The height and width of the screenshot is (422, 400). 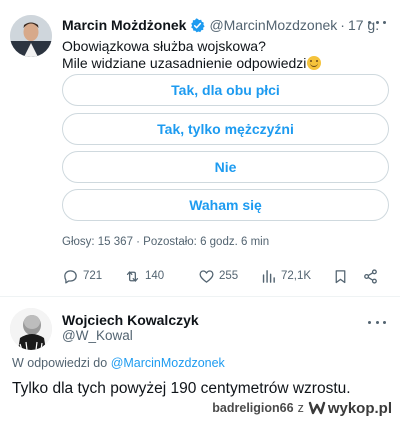 I want to click on heart-icon, so click(x=206, y=276).